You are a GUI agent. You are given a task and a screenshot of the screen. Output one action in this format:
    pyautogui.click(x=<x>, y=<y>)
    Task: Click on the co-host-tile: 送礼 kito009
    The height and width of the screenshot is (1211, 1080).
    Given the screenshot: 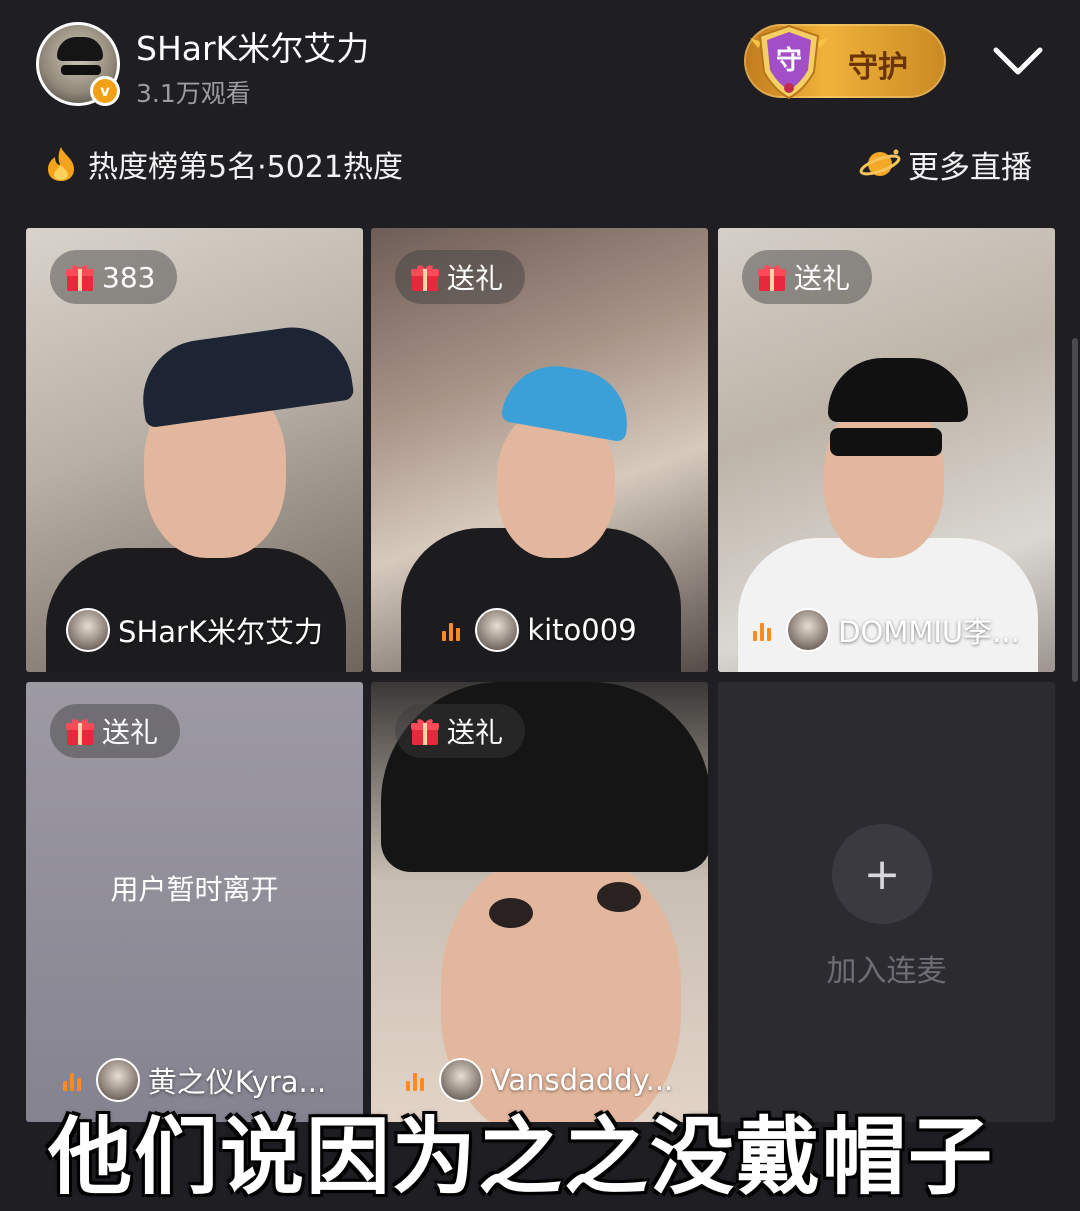 What is the action you would take?
    pyautogui.click(x=539, y=450)
    